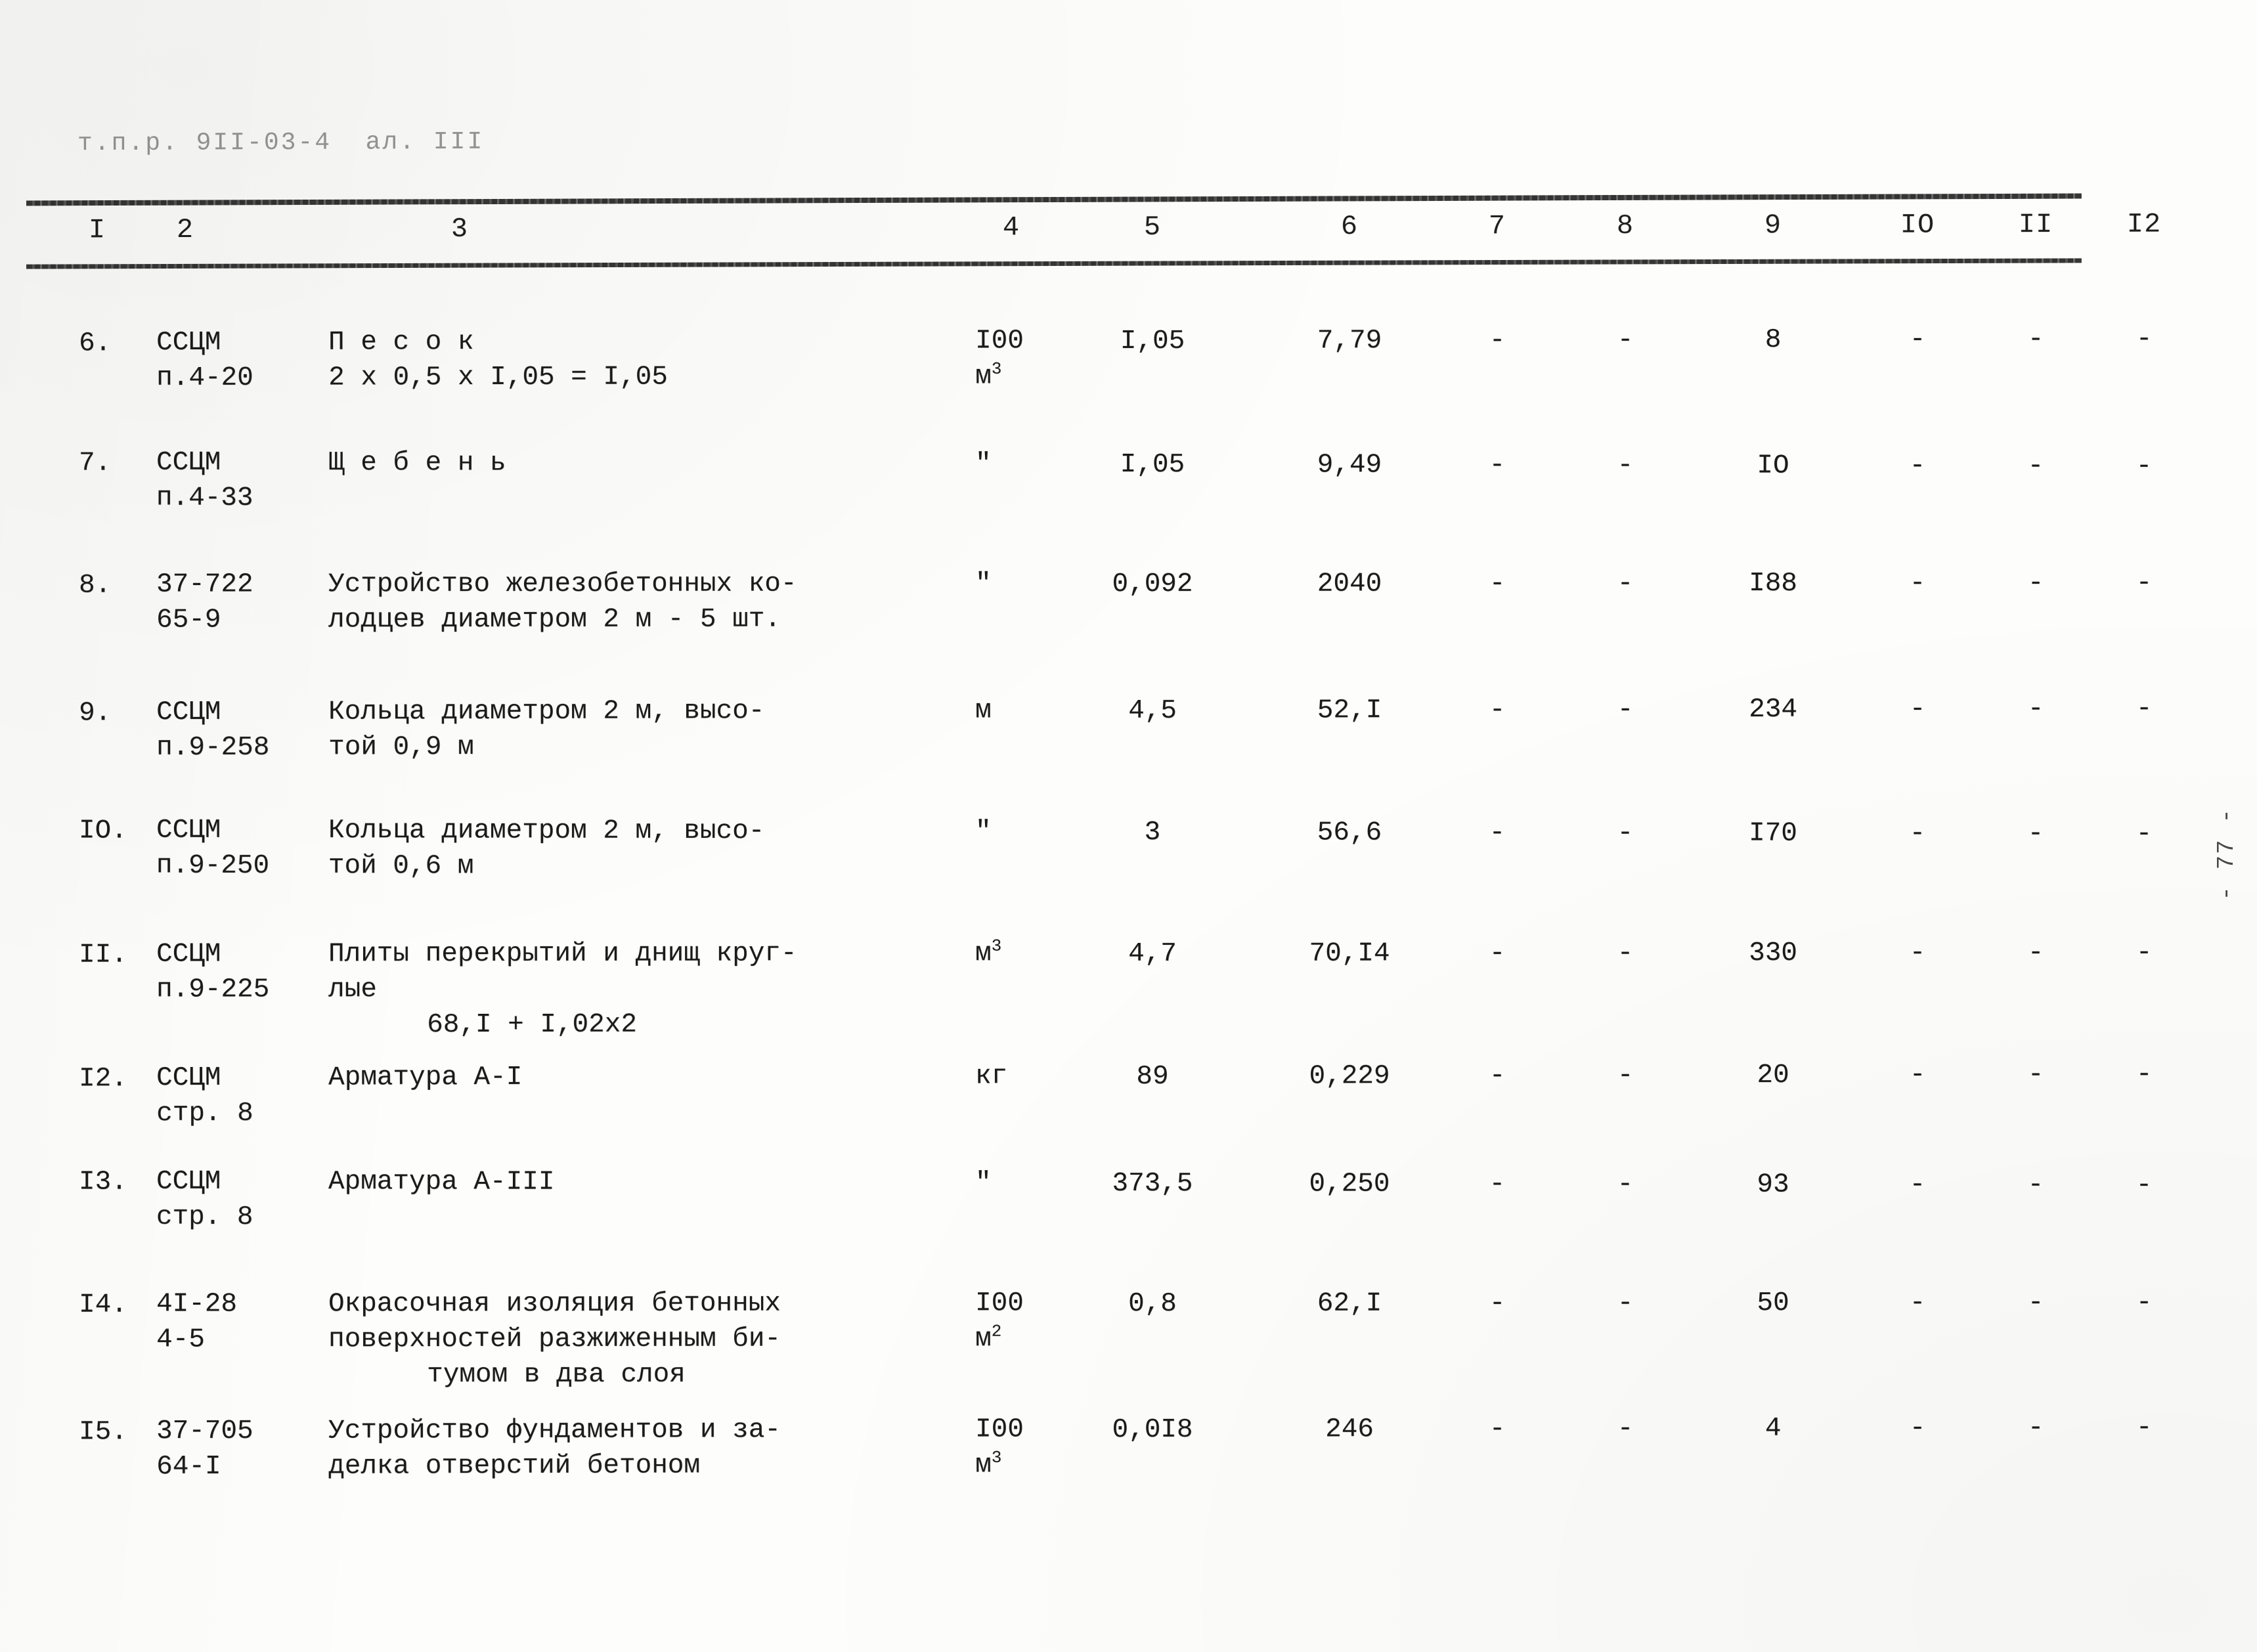 The height and width of the screenshot is (1652, 2257). I want to click on row-unit-price: 62,I, so click(1349, 1303).